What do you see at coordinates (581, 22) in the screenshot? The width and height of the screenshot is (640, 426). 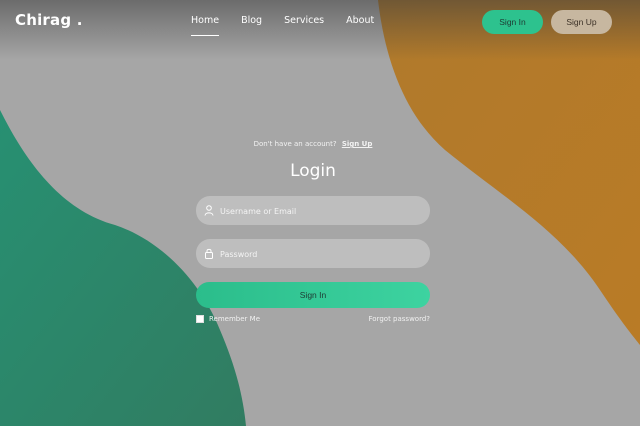 I see `signup-button: Sign Up` at bounding box center [581, 22].